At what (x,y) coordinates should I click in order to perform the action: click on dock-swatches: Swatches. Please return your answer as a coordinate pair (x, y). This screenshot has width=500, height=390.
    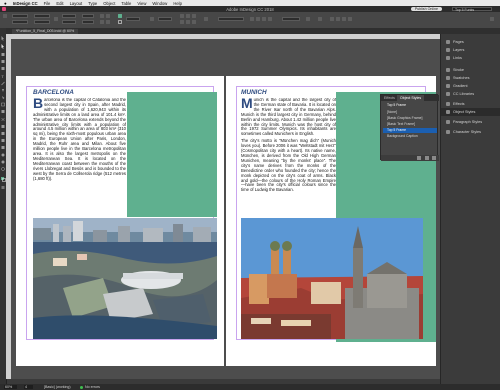
    Looking at the image, I should click on (470, 78).